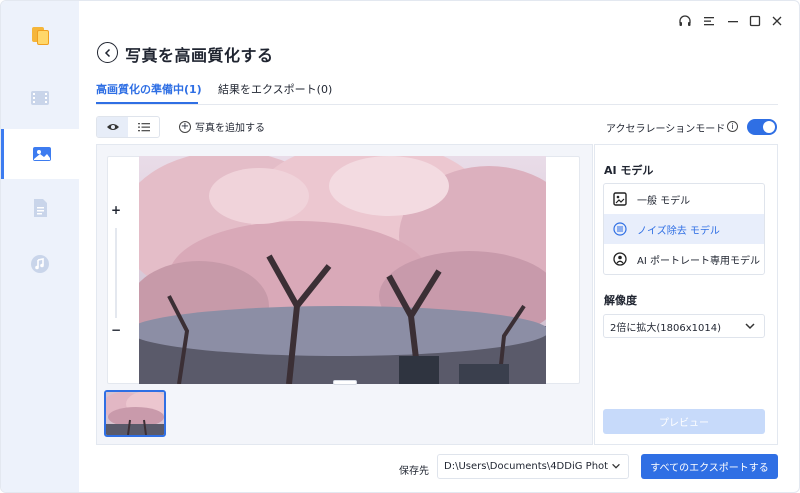 Image resolution: width=800 pixels, height=493 pixels. Describe the element at coordinates (620, 259) in the screenshot. I see `portrait-icon` at that location.